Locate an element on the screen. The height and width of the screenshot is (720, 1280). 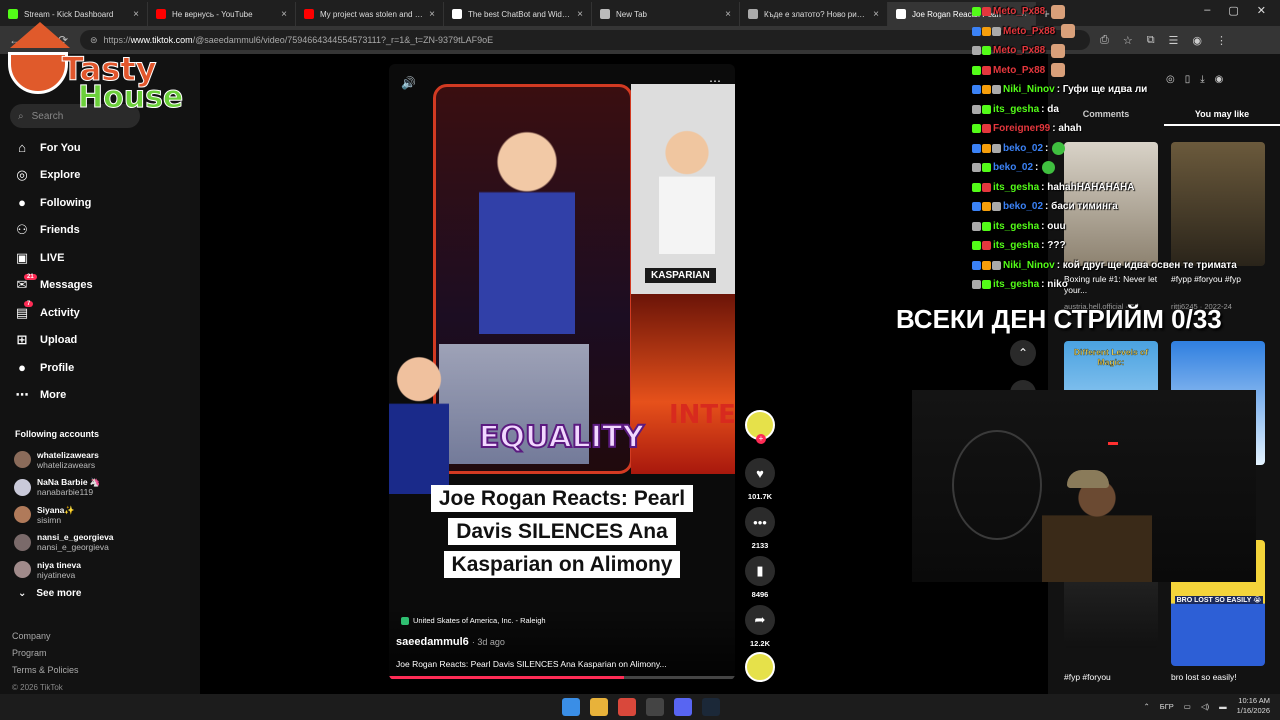
tray-chevron-icon: ⌃ is located at coordinates (1146, 706).